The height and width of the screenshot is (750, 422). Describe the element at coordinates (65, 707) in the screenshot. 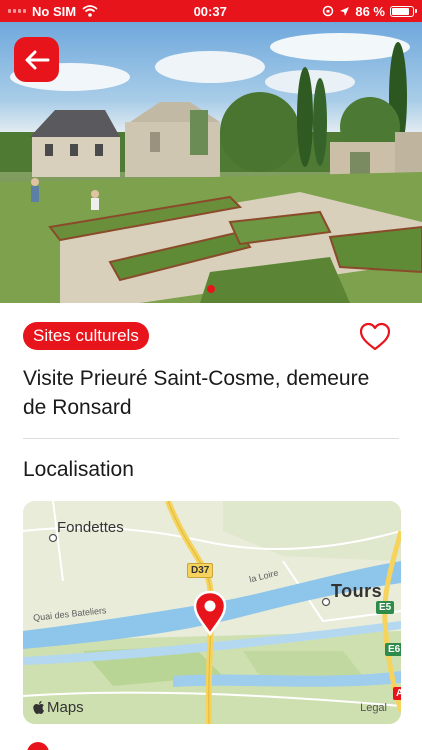

I see `maps-label: Maps` at that location.